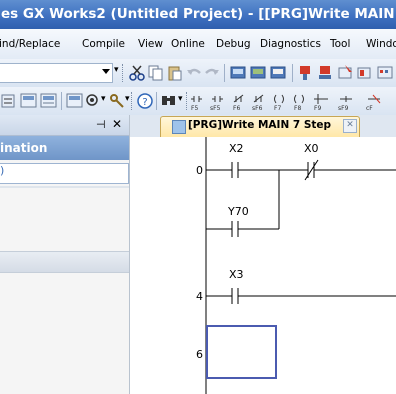 The height and width of the screenshot is (394, 396). What do you see at coordinates (199, 170) in the screenshot?
I see `step-number: 0` at bounding box center [199, 170].